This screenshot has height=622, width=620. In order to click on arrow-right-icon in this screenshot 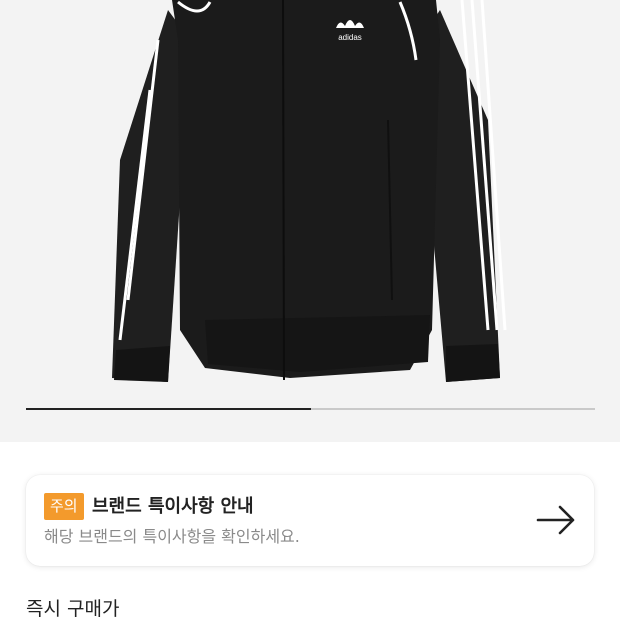, I will do `click(556, 520)`.